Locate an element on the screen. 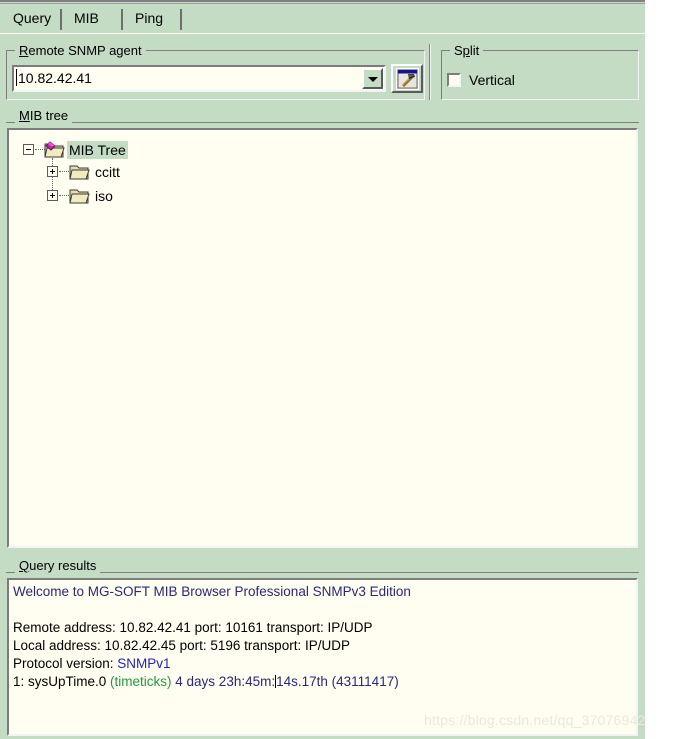  tab-strip-underline is located at coordinates (322, 33).